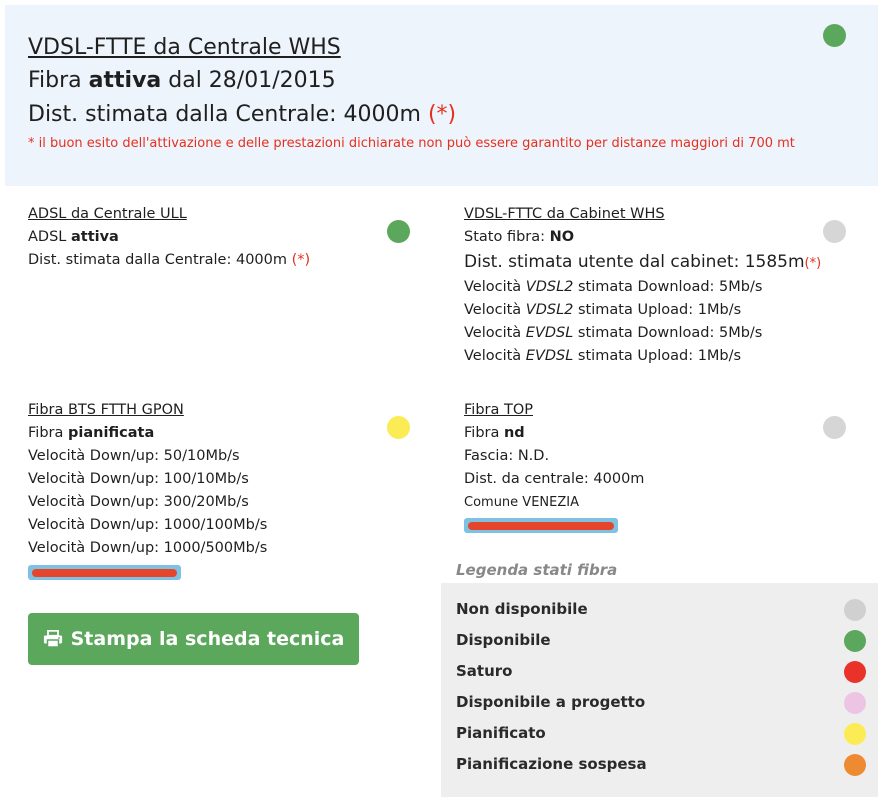  I want to click on adsl-status: ADSL attiva, so click(169, 237).